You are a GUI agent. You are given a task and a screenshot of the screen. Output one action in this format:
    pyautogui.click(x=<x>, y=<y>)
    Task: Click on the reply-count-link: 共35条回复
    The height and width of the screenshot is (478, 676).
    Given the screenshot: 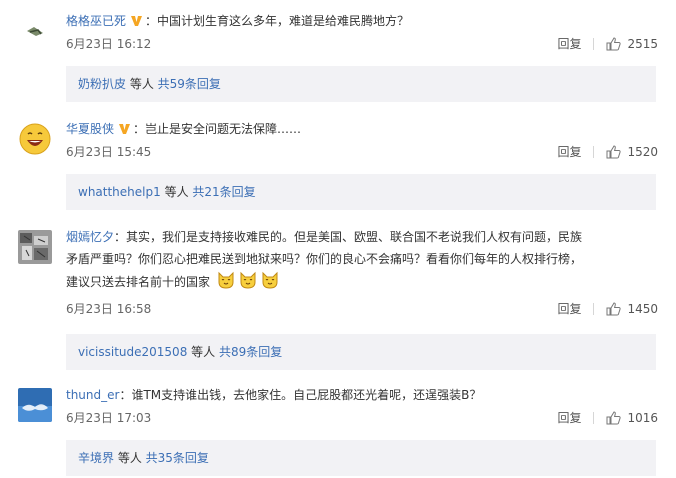 What is the action you would take?
    pyautogui.click(x=177, y=458)
    